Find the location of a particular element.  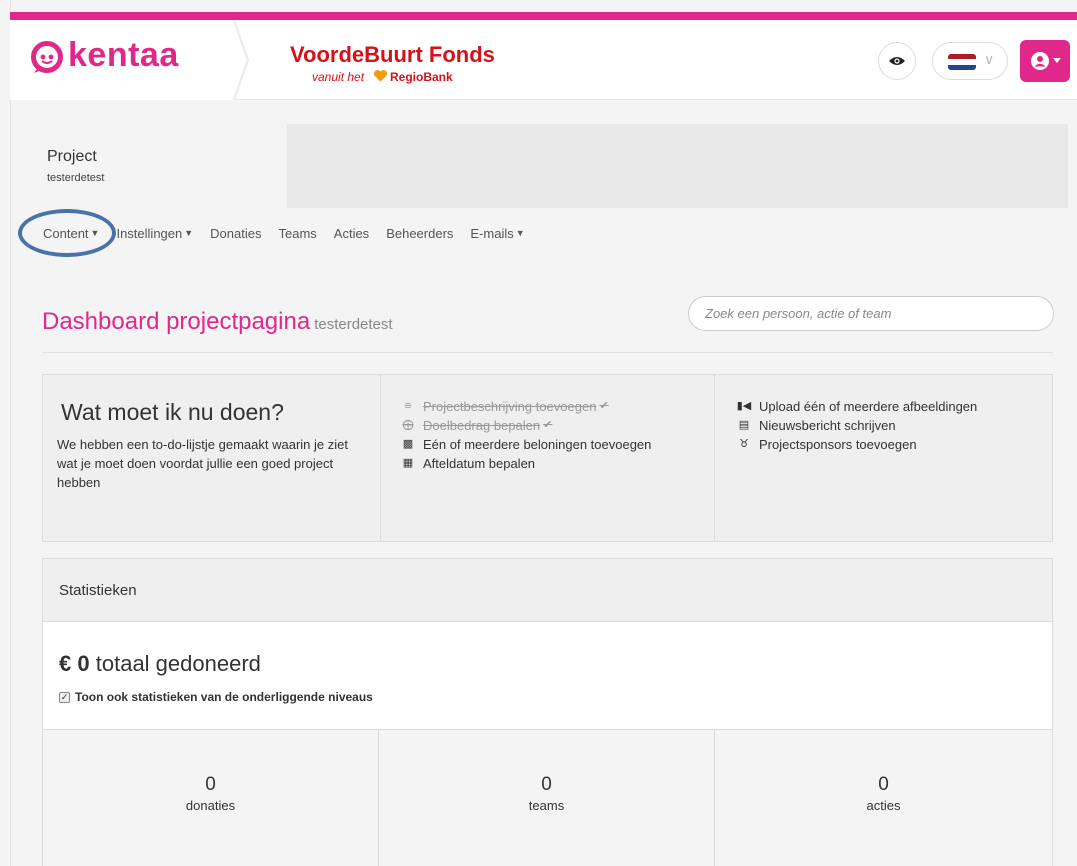

nl-flag-icon is located at coordinates (962, 62).